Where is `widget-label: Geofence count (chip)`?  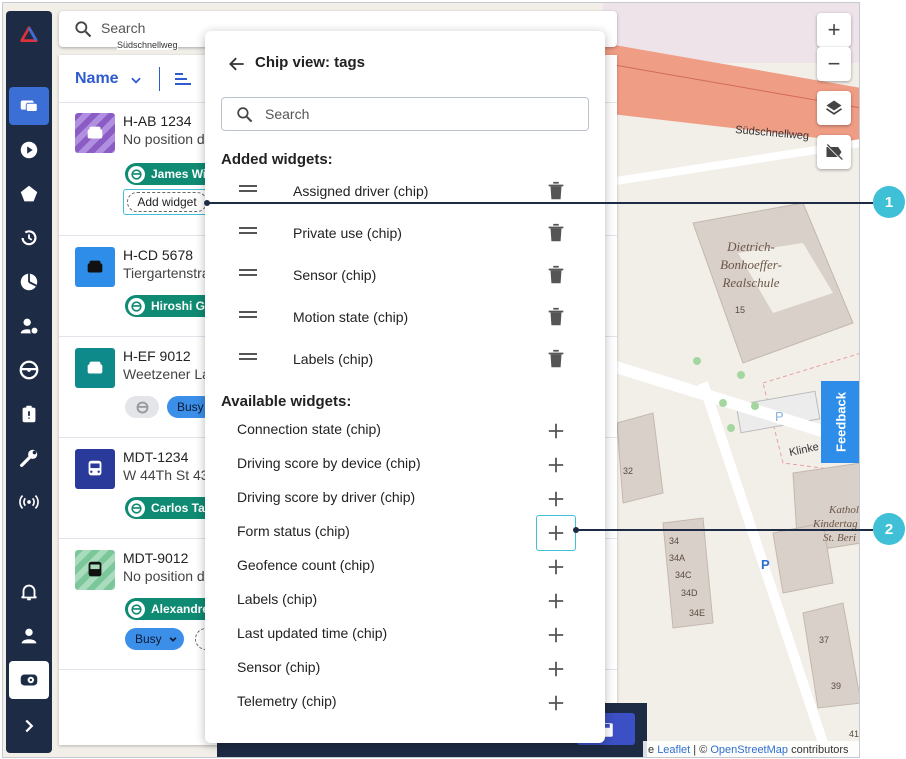
widget-label: Geofence count (chip) is located at coordinates (306, 565).